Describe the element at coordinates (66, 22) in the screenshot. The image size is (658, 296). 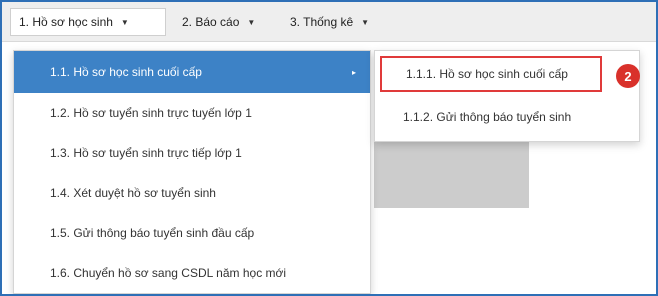
I see `menu-label: 1. Hồ sơ học sinh` at that location.